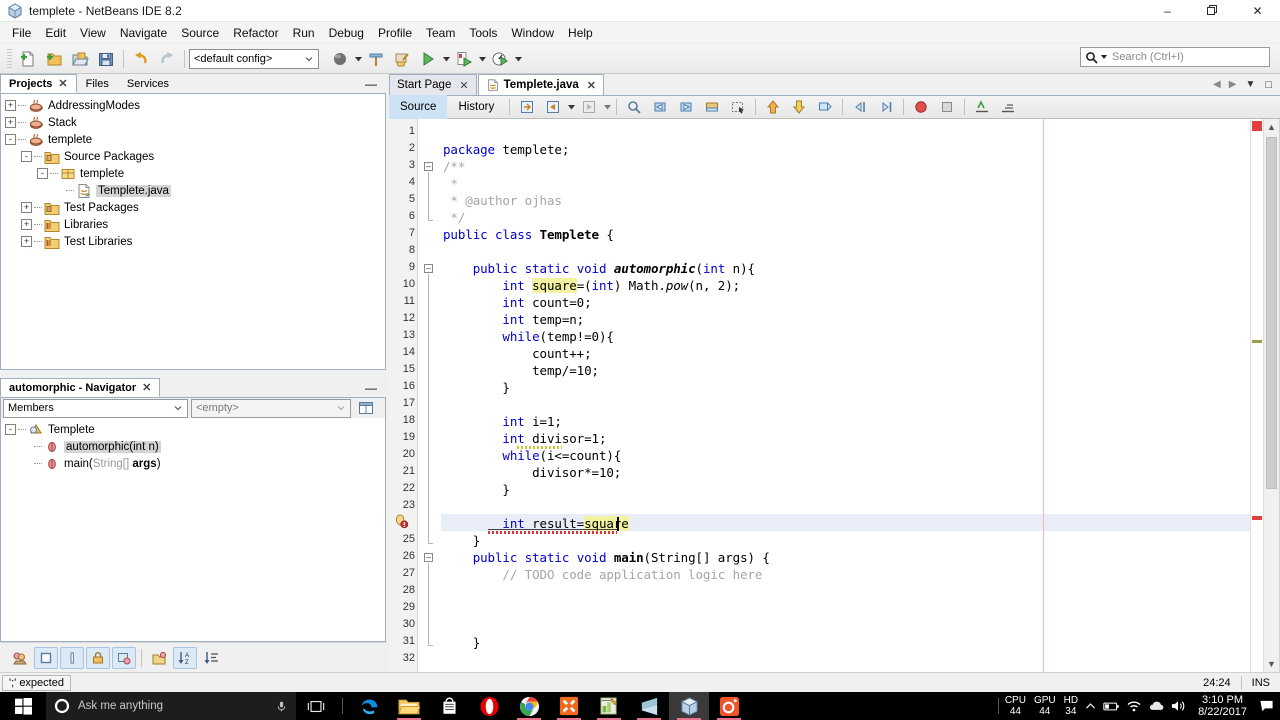 This screenshot has height=720, width=1280. Describe the element at coordinates (729, 706) in the screenshot. I see `taskbar-app-camera` at that location.